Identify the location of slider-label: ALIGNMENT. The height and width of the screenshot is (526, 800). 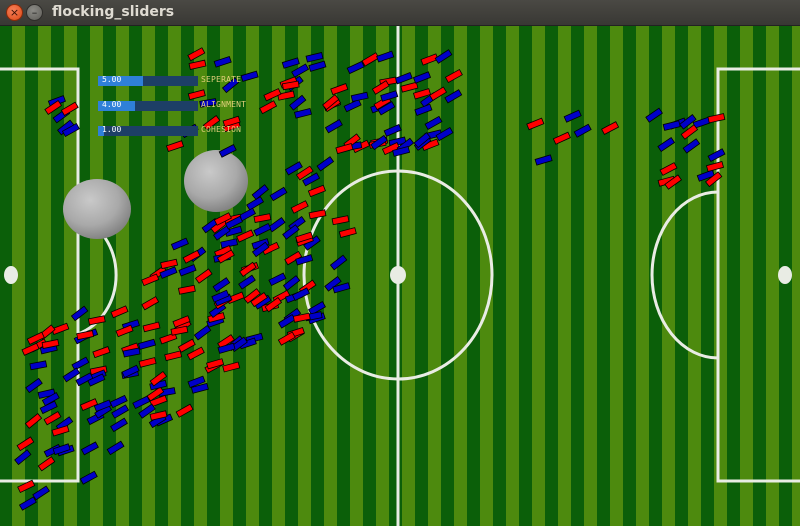
(224, 104).